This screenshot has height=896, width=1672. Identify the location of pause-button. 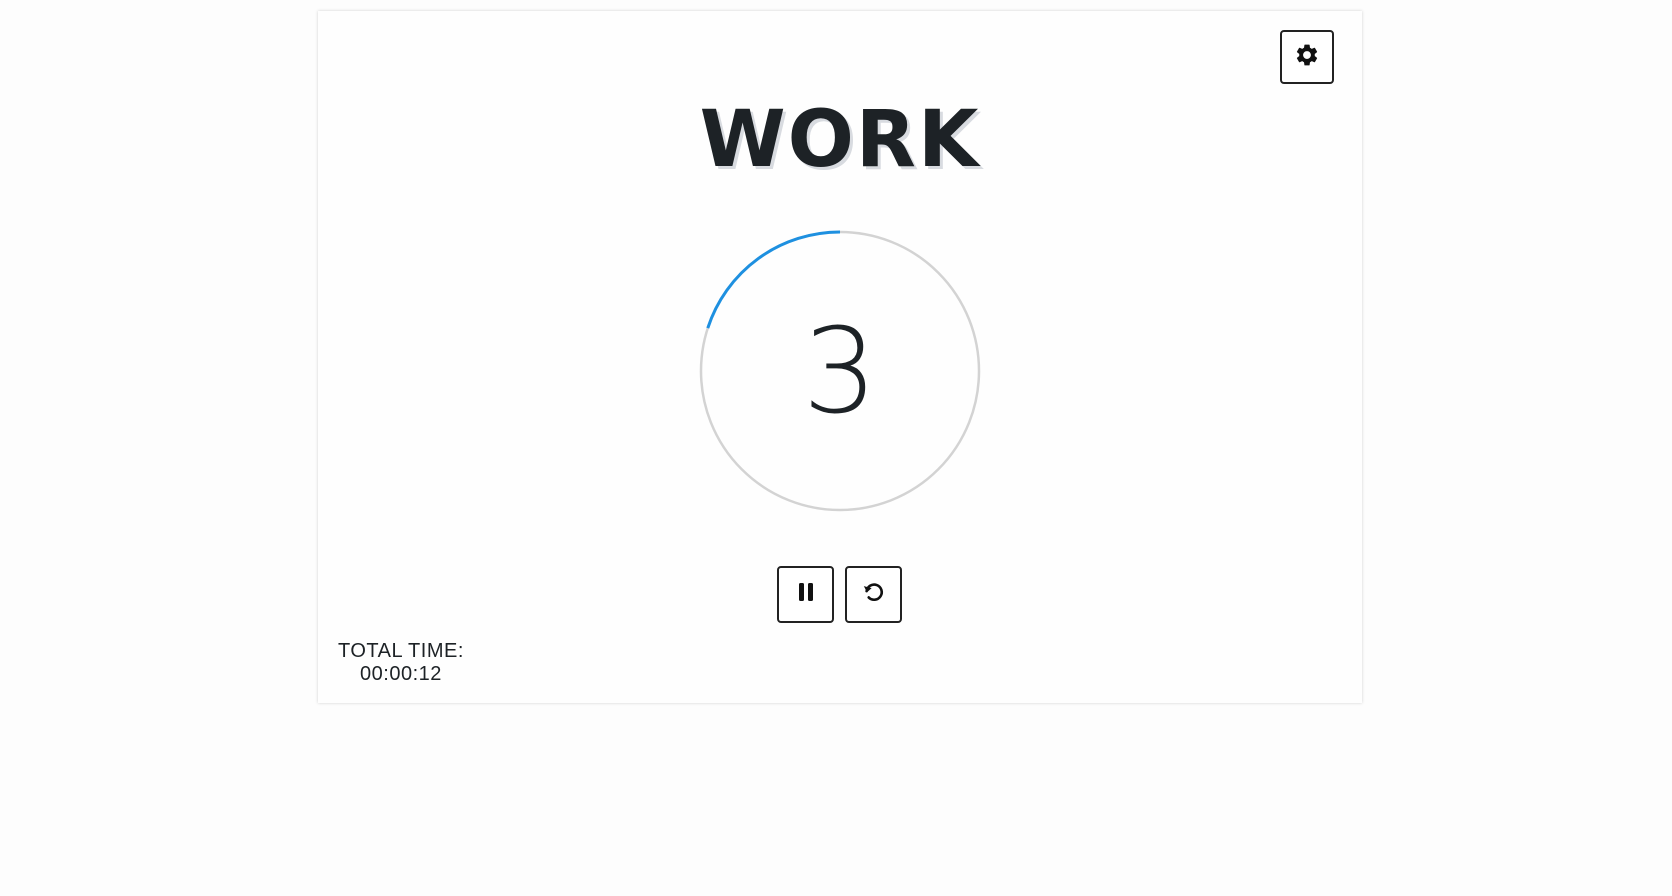
(805, 594).